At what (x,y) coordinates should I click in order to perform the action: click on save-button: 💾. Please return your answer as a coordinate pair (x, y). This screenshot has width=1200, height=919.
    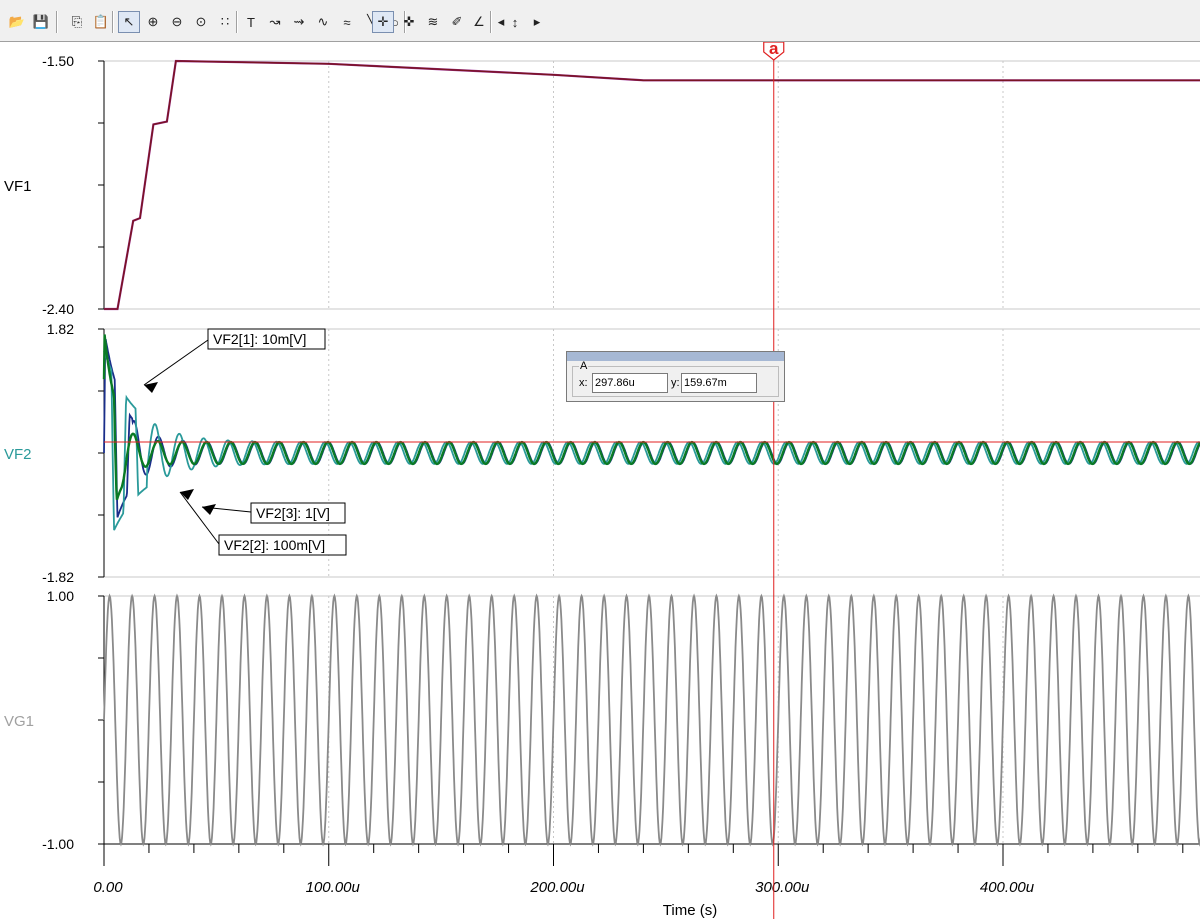
    Looking at the image, I should click on (41, 22).